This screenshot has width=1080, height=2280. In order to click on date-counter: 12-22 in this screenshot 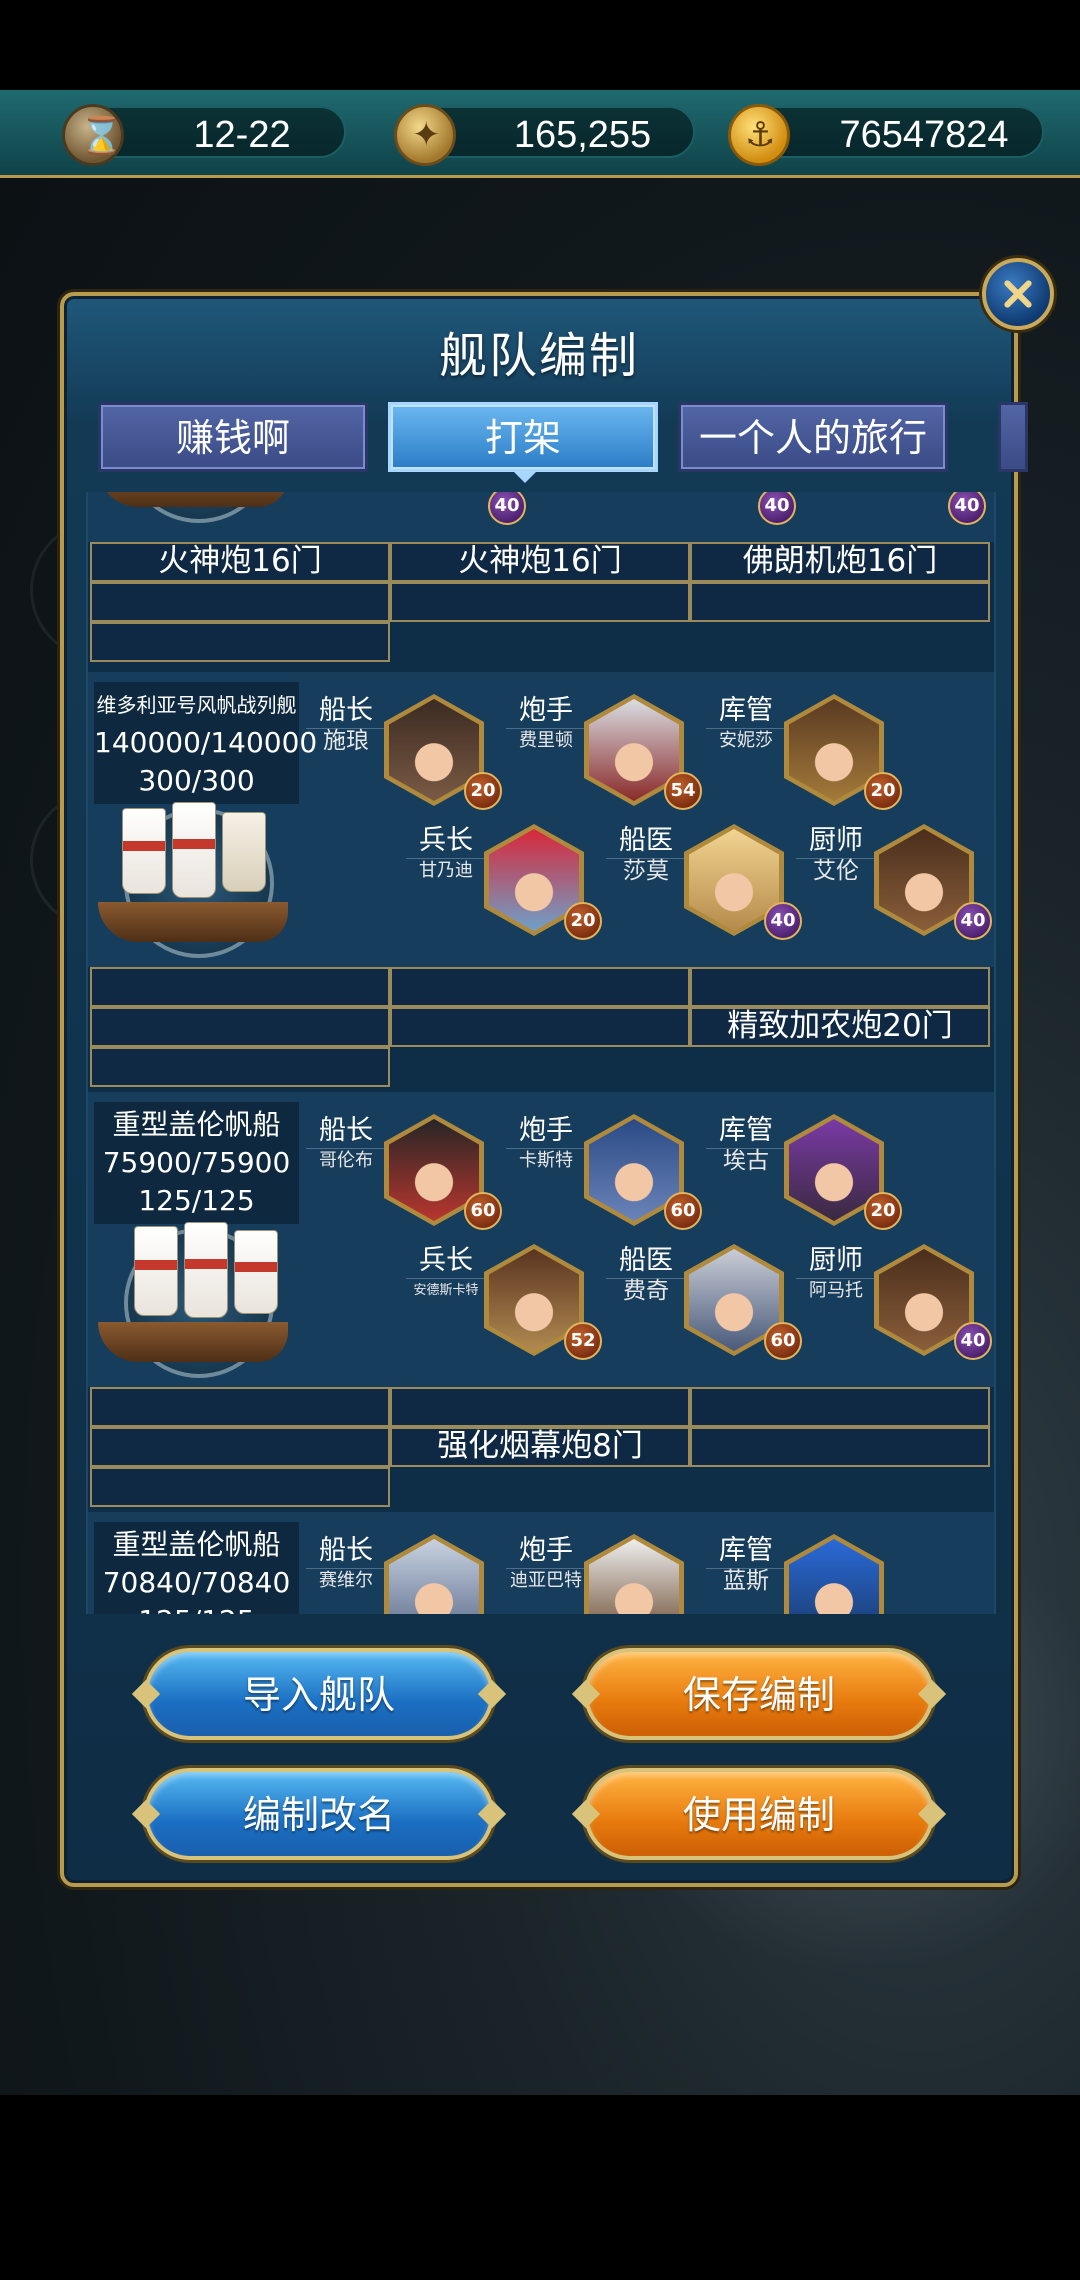, I will do `click(204, 135)`.